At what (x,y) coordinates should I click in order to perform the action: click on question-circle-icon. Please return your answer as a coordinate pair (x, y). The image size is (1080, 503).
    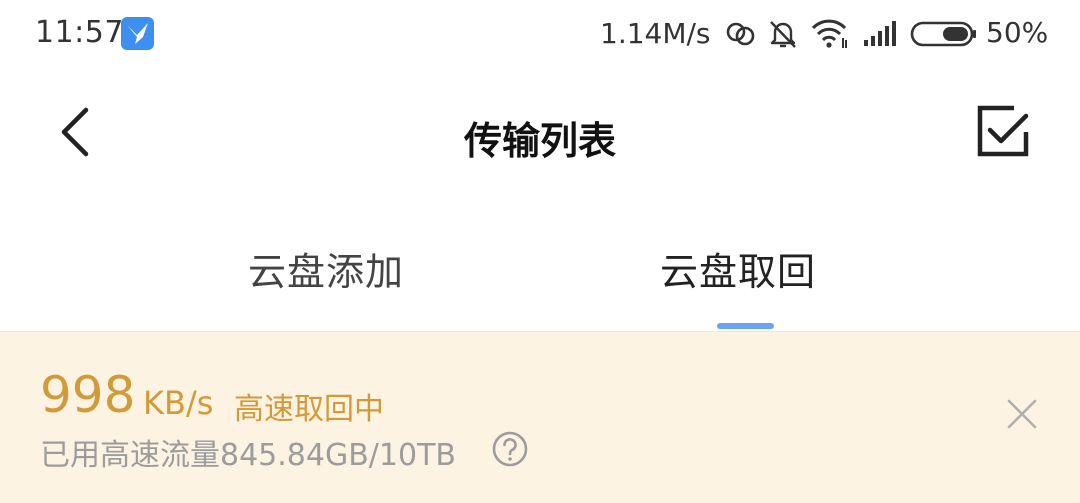
    Looking at the image, I should click on (510, 449).